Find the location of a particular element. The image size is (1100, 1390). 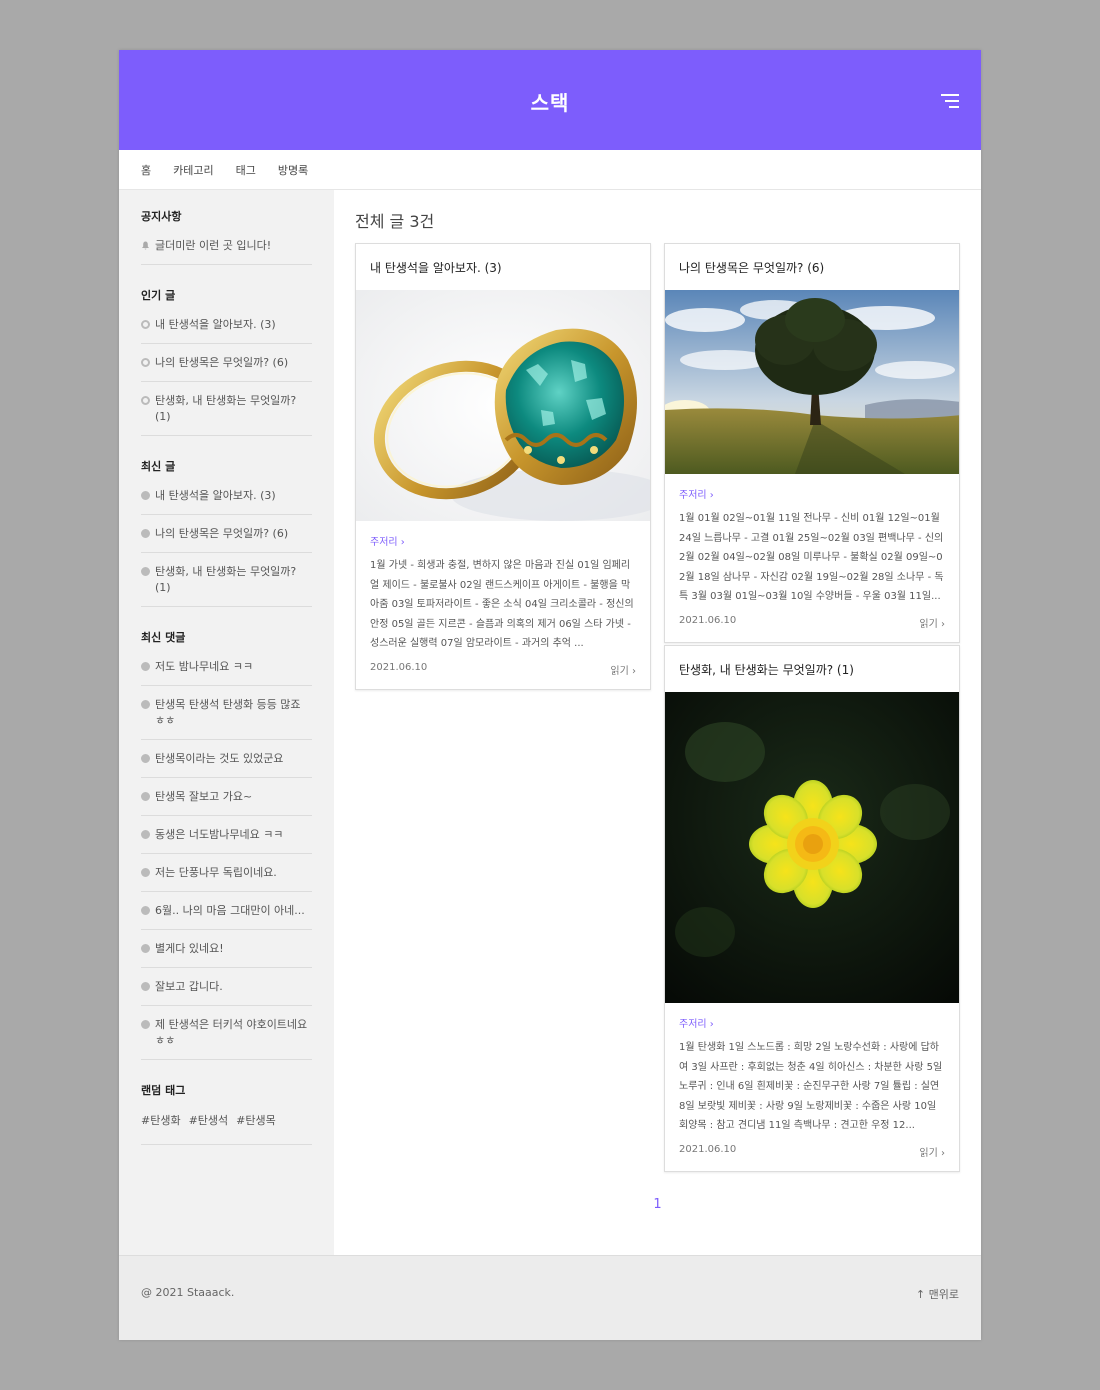

recent-item: 내 탄생석을 알아보자. (3) is located at coordinates (226, 501).